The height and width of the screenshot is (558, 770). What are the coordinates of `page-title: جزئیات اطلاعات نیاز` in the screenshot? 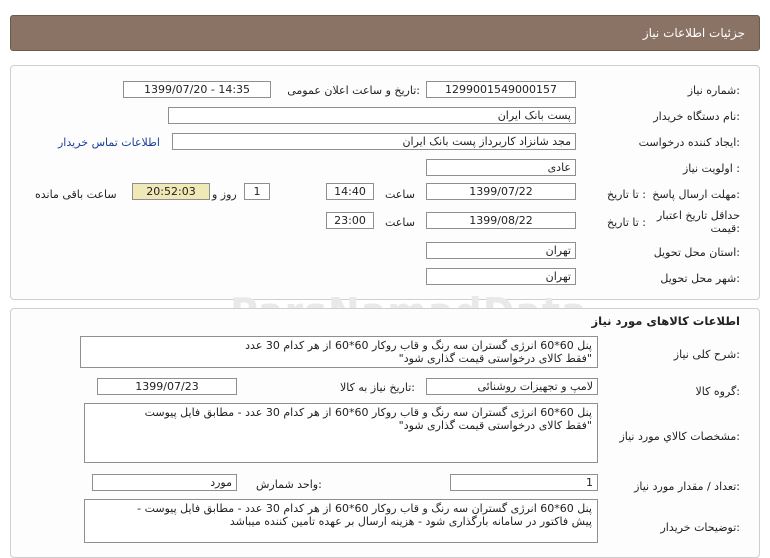 It's located at (693, 33).